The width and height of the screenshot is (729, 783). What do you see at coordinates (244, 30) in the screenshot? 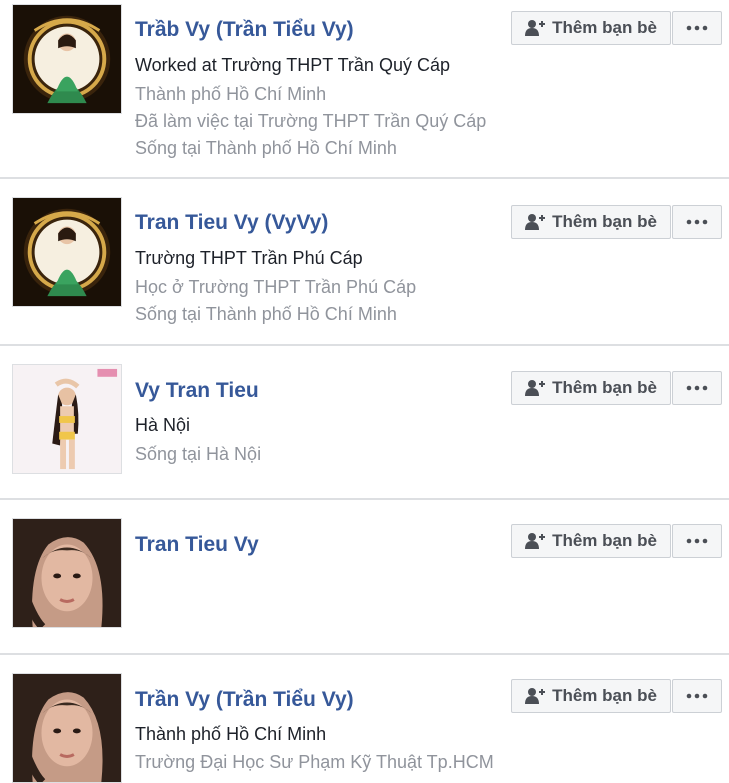
I see `profile-name-link: Trầb Vy (Trần Tiểu Vy)` at bounding box center [244, 30].